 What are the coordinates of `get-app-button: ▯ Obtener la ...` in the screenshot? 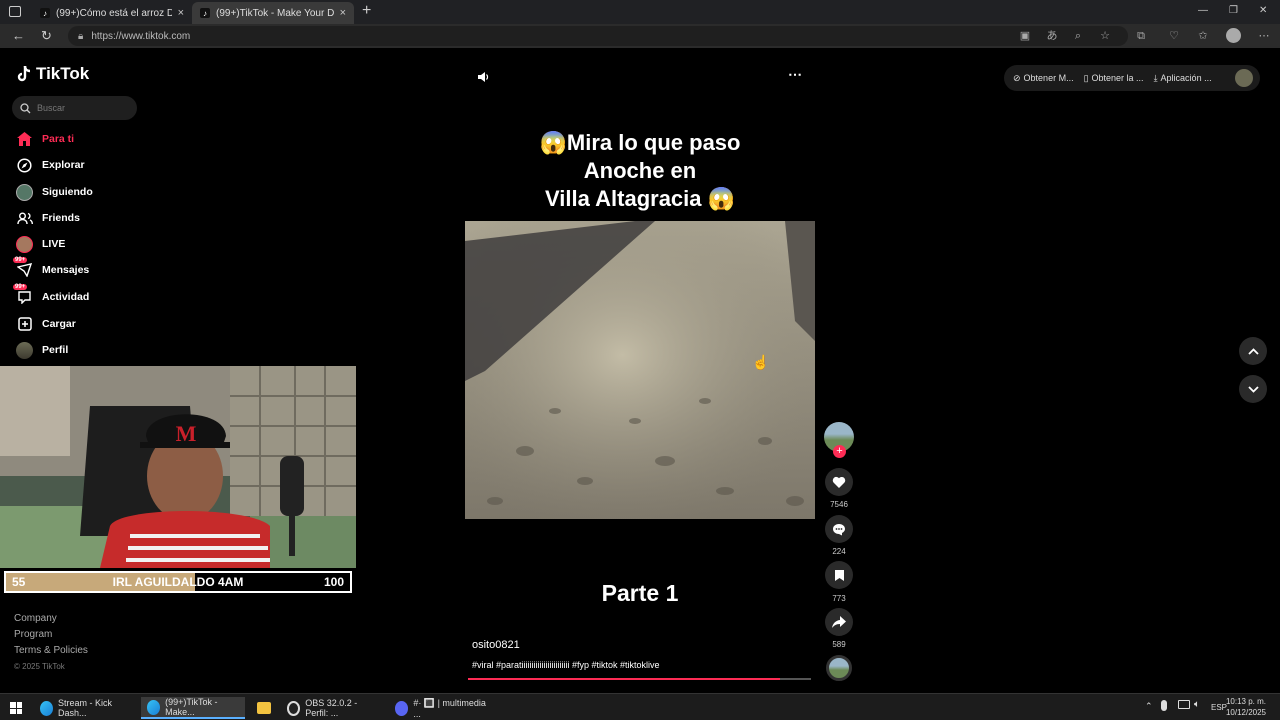 It's located at (1114, 78).